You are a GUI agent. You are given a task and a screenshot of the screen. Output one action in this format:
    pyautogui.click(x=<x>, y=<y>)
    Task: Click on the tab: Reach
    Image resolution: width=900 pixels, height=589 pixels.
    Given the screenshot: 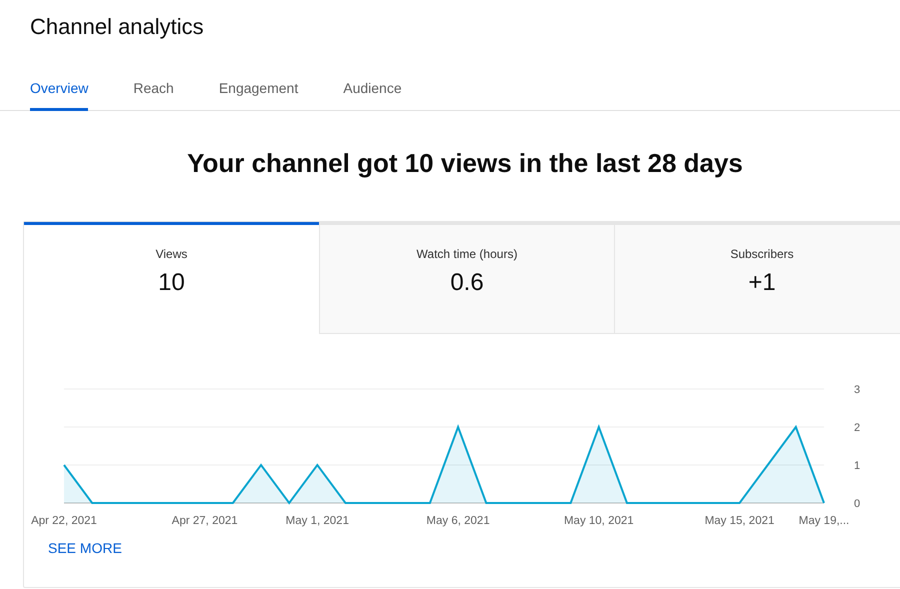 What is the action you would take?
    pyautogui.click(x=153, y=90)
    